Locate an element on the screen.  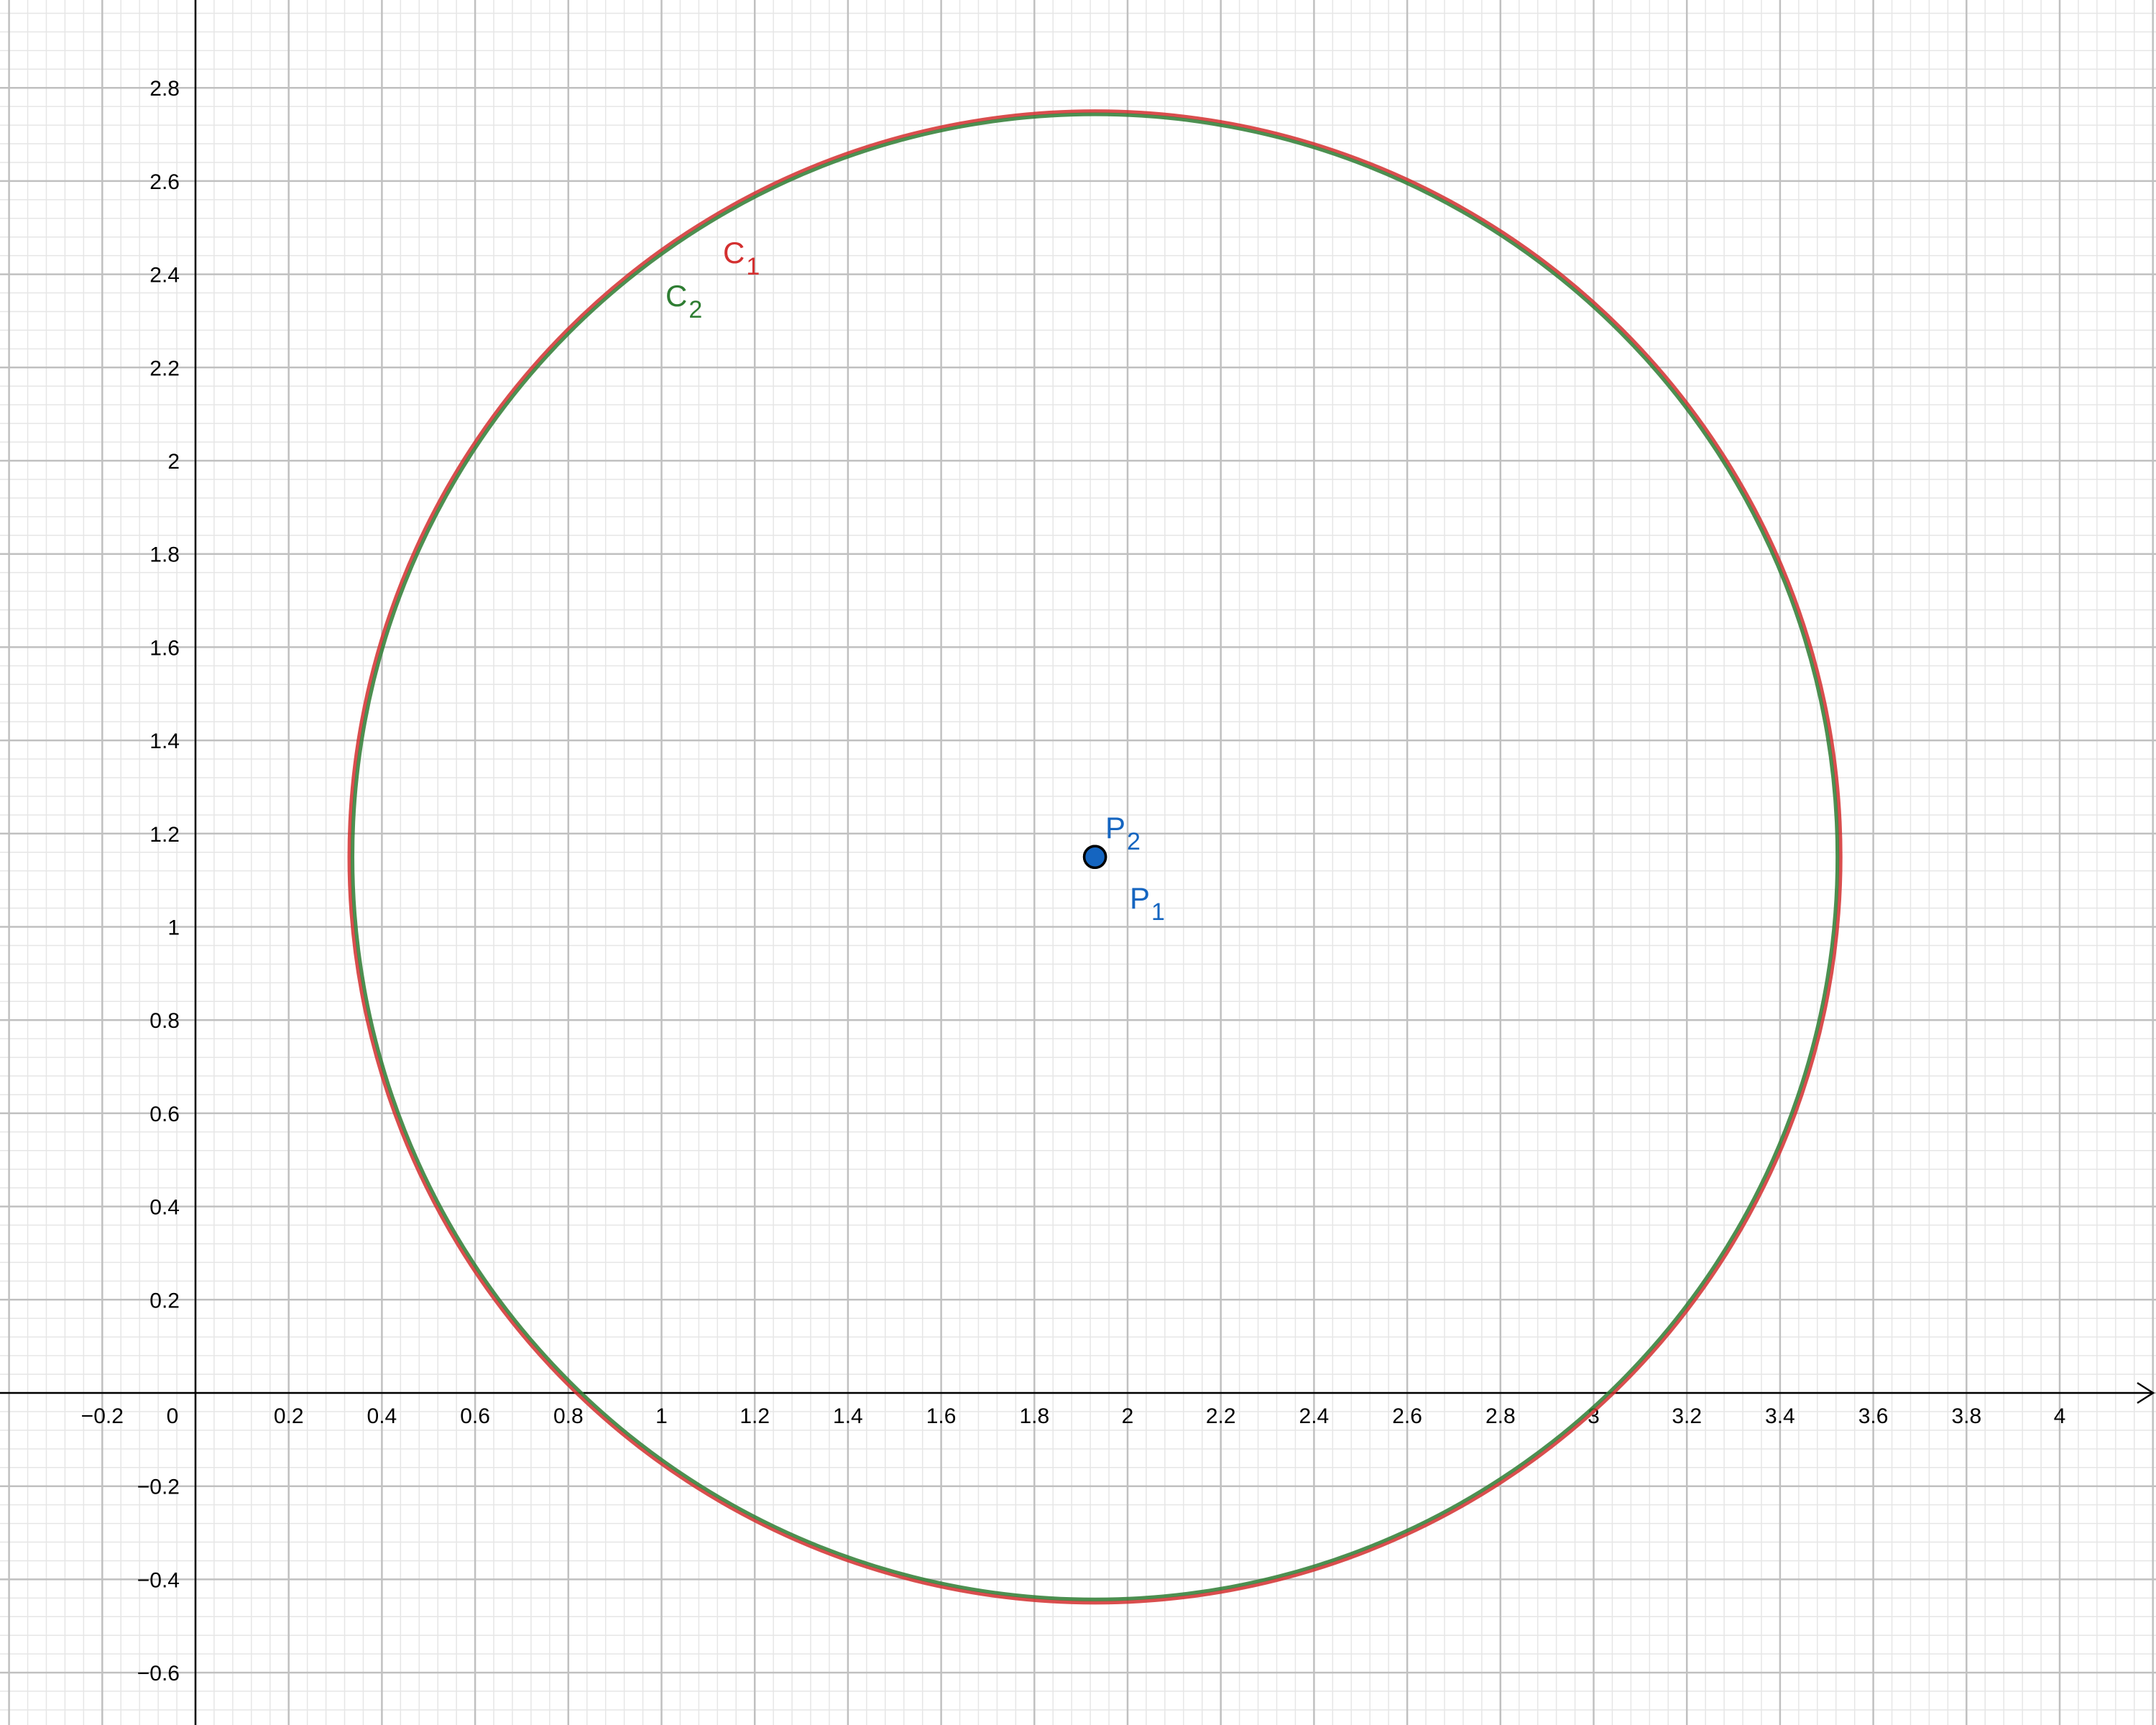
x-tick-label: 1 is located at coordinates (661, 1416).